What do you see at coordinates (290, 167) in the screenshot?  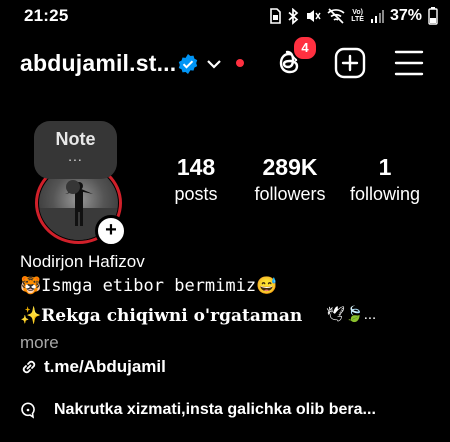 I see `followers-count: 289K` at bounding box center [290, 167].